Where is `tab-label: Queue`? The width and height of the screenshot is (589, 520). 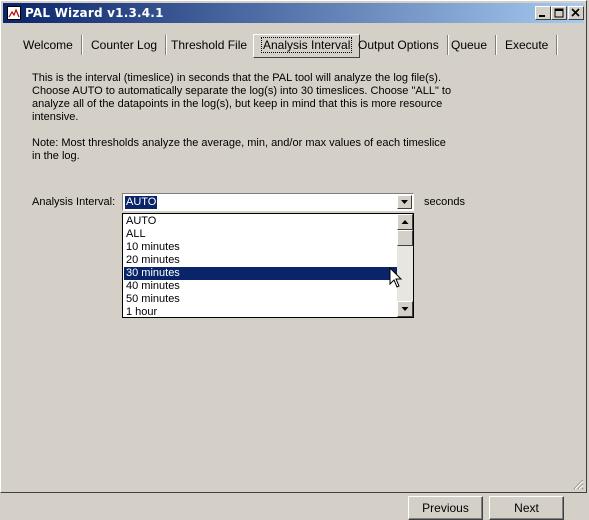
tab-label: Queue is located at coordinates (469, 45).